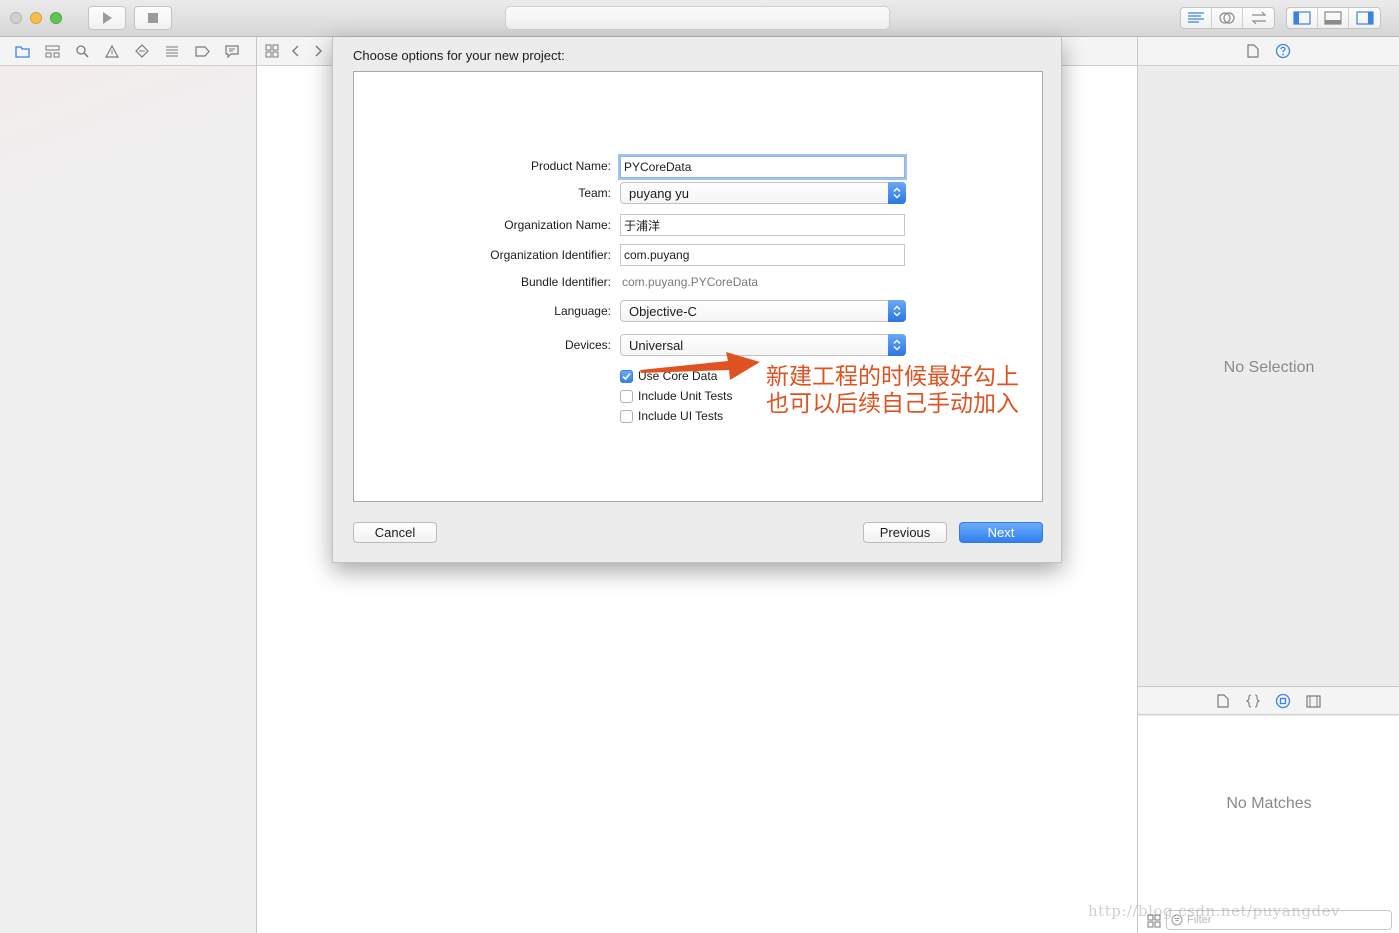 The image size is (1399, 933). I want to click on stop-button, so click(153, 18).